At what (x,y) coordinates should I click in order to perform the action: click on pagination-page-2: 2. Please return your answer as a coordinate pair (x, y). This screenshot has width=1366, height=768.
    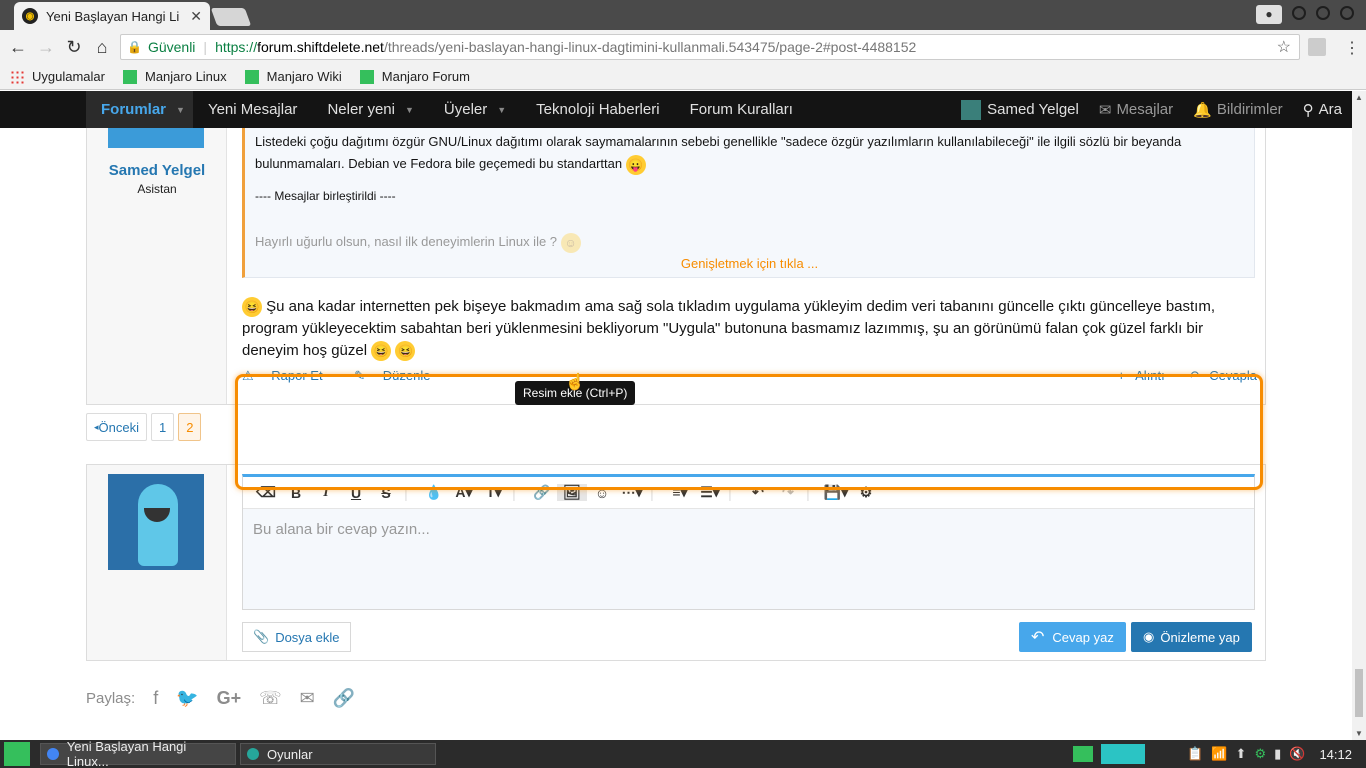
    Looking at the image, I should click on (190, 427).